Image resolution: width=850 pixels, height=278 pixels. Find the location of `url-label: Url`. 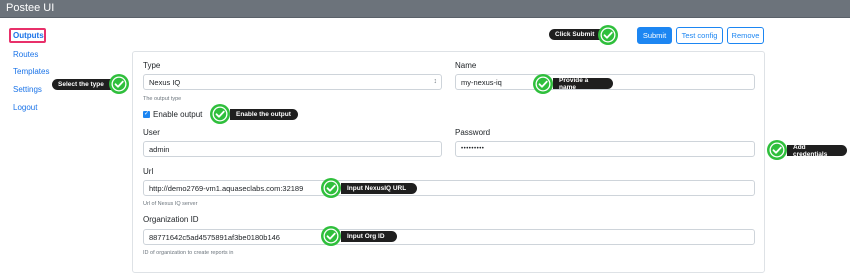

url-label: Url is located at coordinates (148, 171).